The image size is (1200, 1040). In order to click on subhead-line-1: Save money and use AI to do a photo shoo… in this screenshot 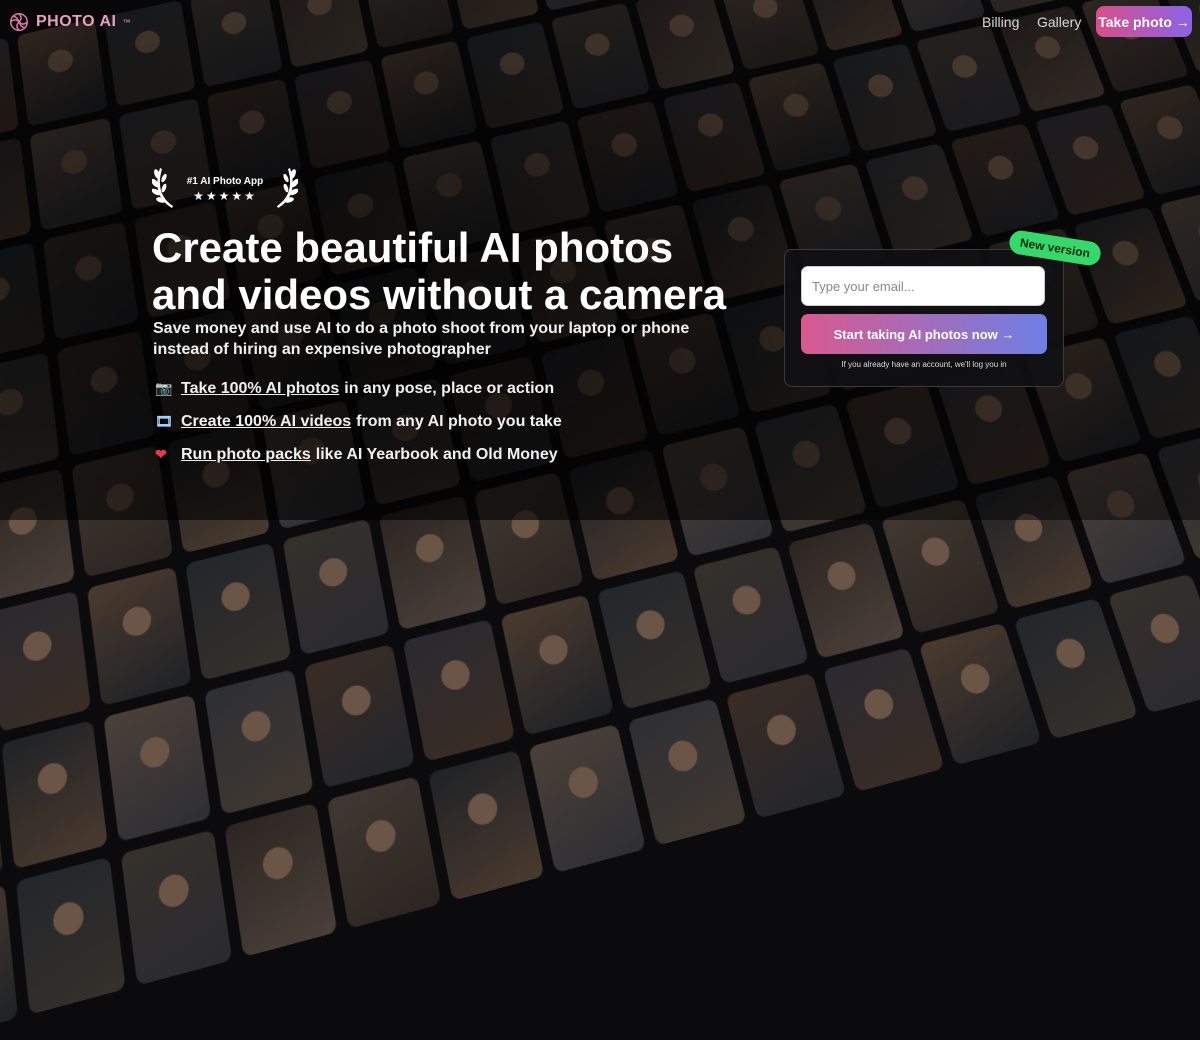, I will do `click(421, 328)`.